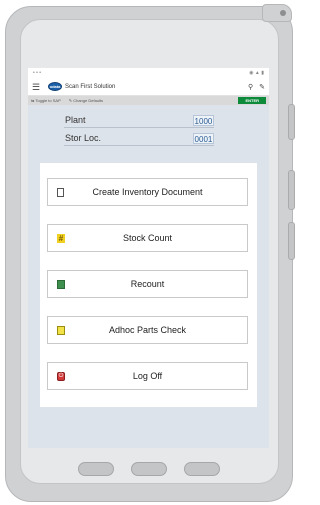 This screenshot has height=505, width=320. Describe the element at coordinates (202, 469) in the screenshot. I see `device-recent-button` at that location.